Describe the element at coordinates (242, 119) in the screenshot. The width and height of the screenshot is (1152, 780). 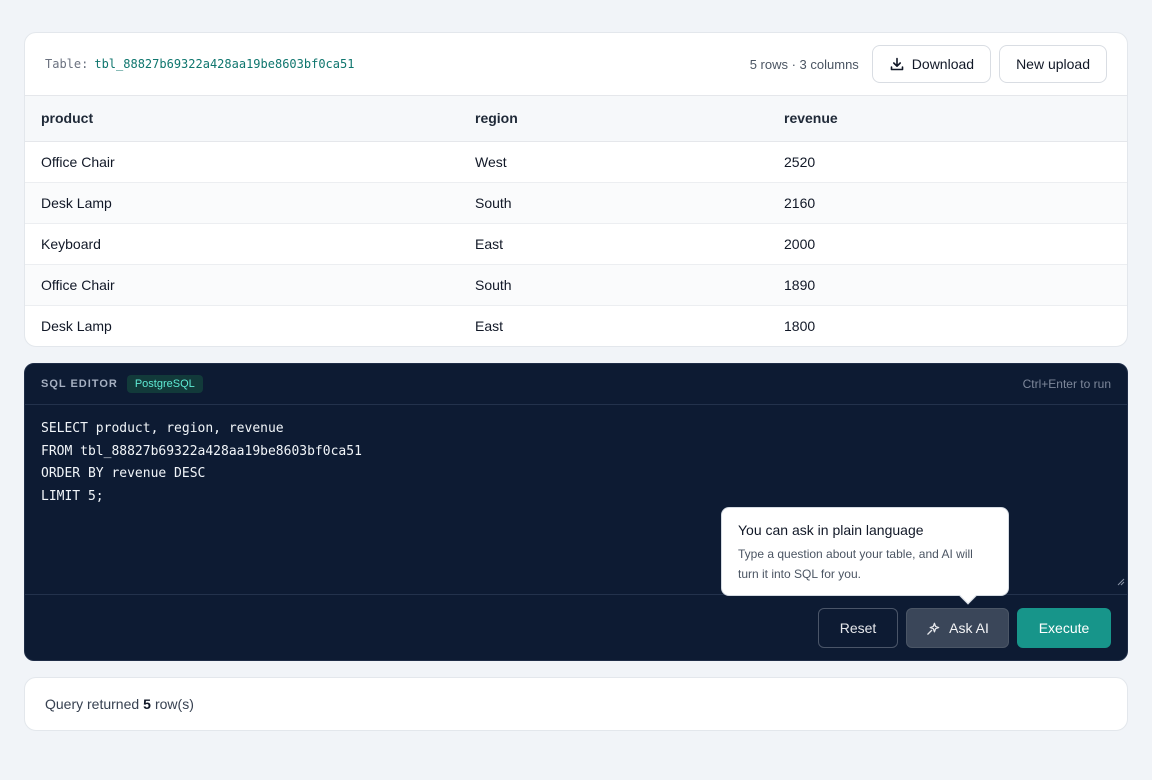
I see `column-header-product: product` at that location.